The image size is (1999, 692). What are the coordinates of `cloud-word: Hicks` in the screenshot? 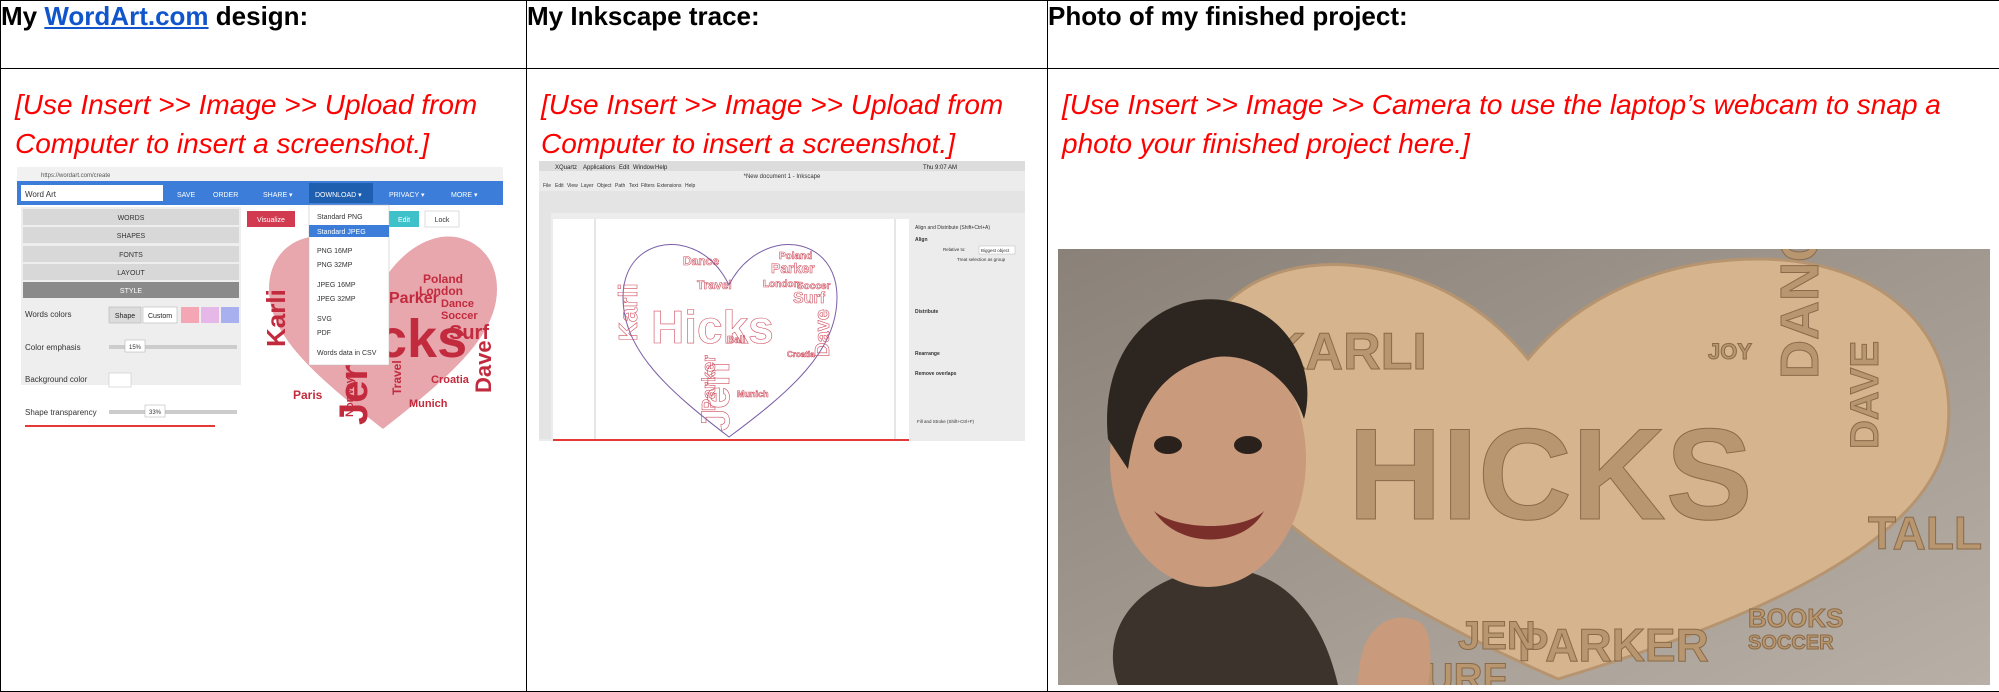 It's located at (712, 327).